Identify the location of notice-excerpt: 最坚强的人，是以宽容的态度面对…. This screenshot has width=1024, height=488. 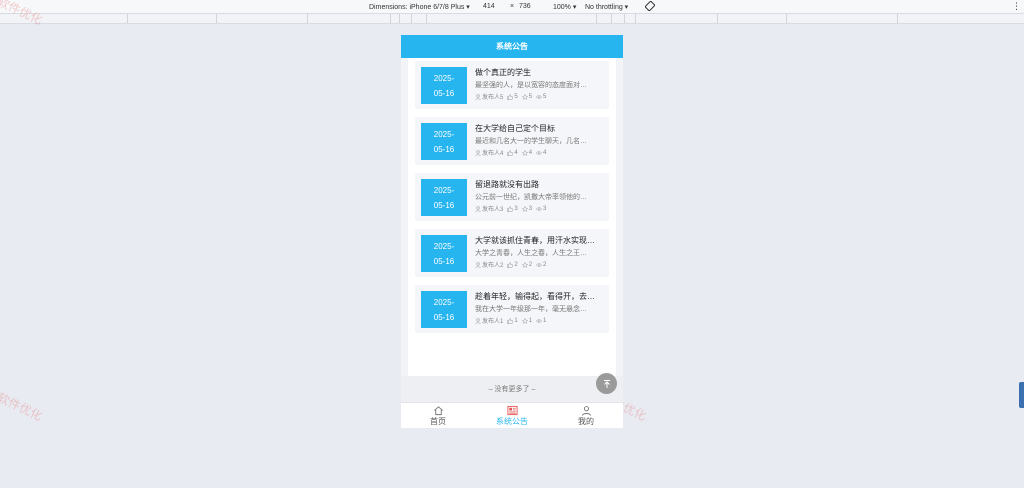
(531, 85).